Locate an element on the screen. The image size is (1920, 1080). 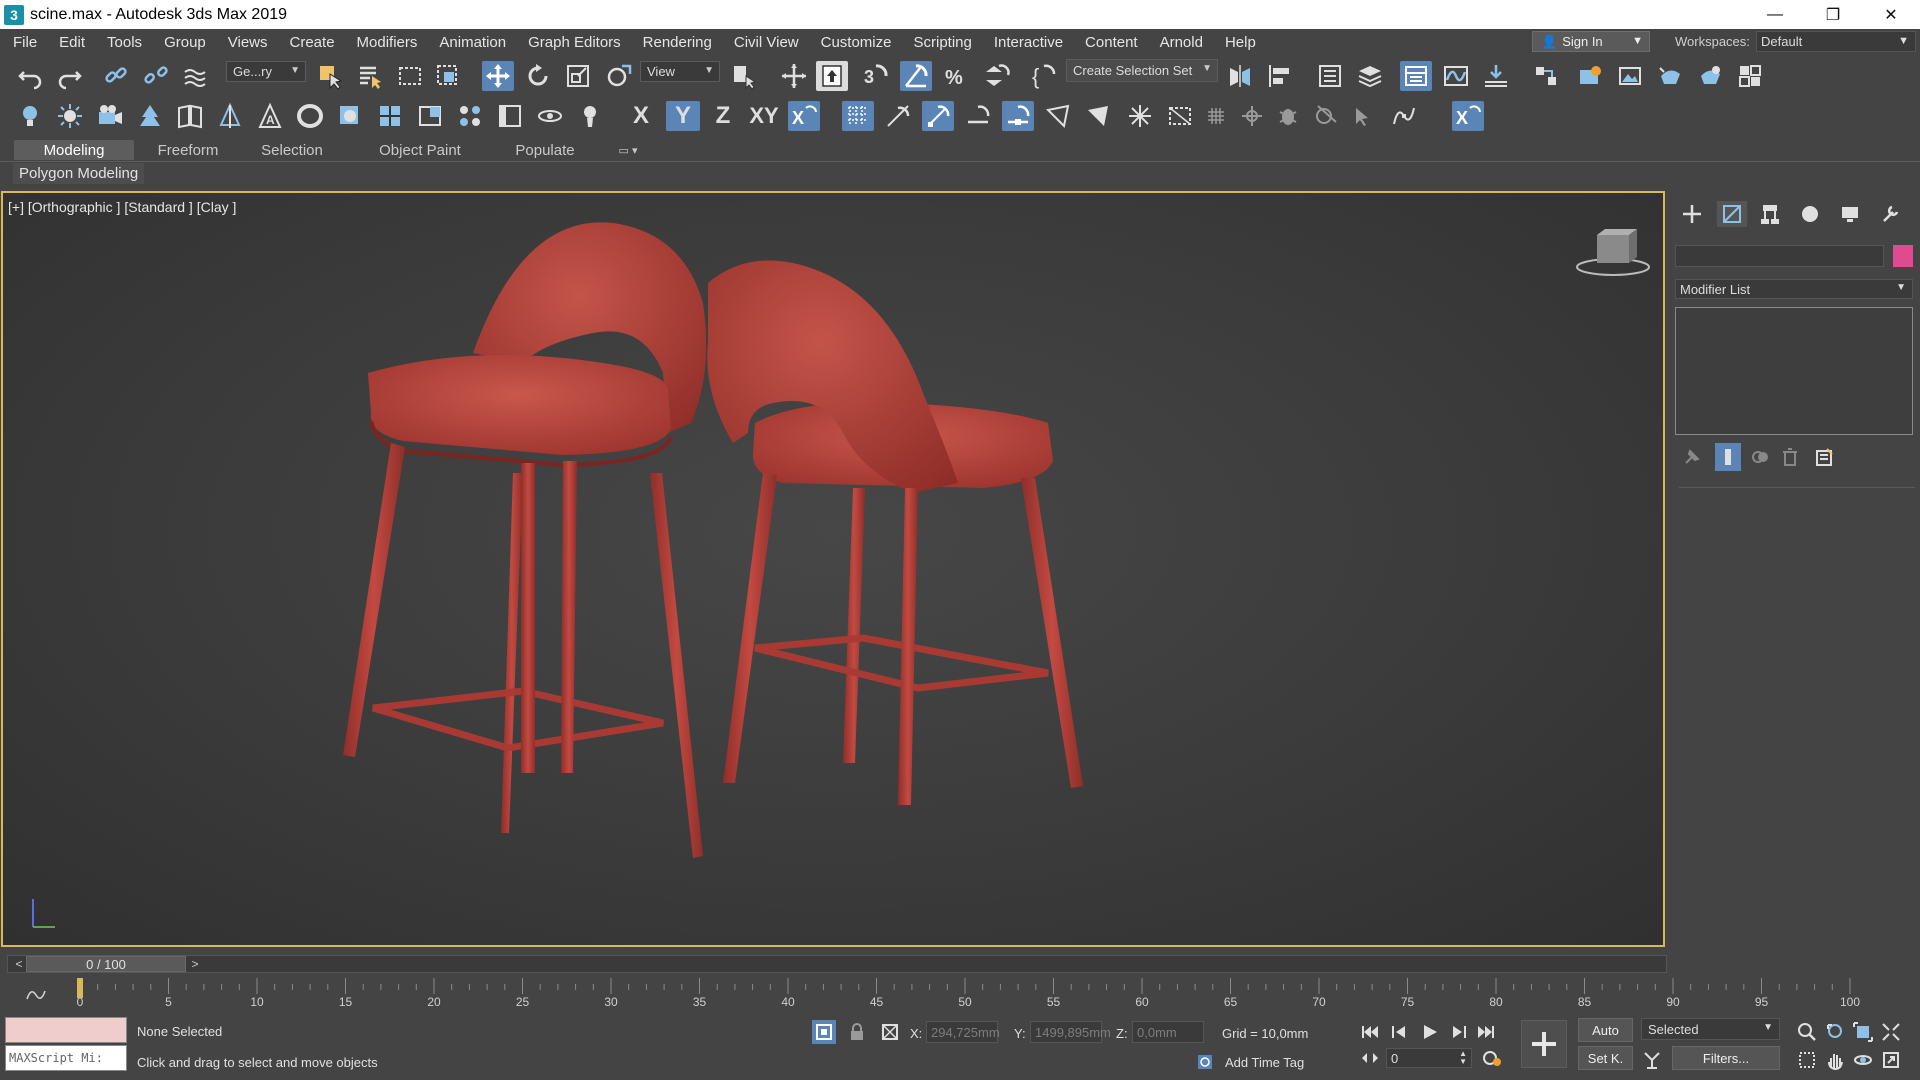
axis-x-button: X is located at coordinates (641, 116).